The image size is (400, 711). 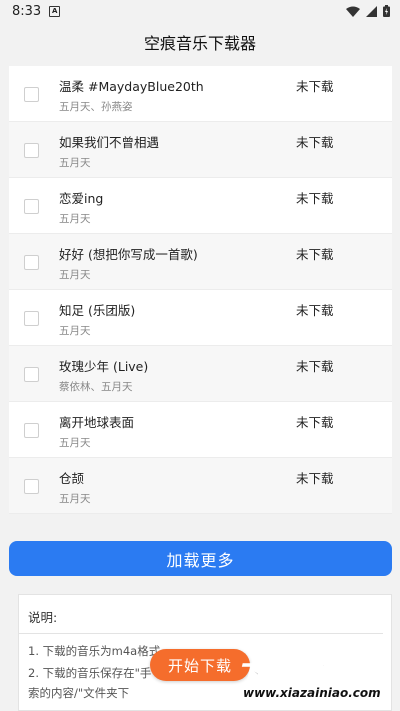 What do you see at coordinates (200, 150) in the screenshot?
I see `song-row: 如果我们不曾相遇 五月天 未下载` at bounding box center [200, 150].